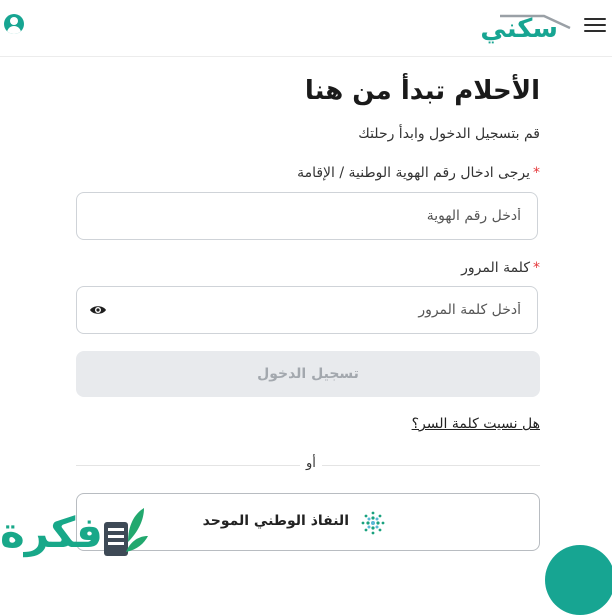 This screenshot has width=612, height=615. Describe the element at coordinates (578, 580) in the screenshot. I see `help-chat-button` at that location.